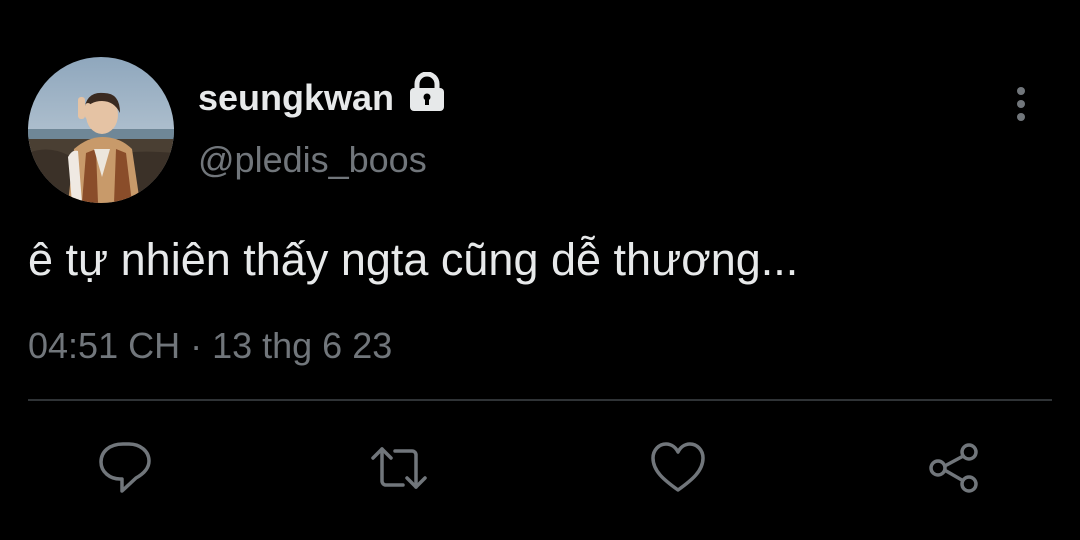 Image resolution: width=1080 pixels, height=540 pixels. I want to click on retweet-button, so click(399, 468).